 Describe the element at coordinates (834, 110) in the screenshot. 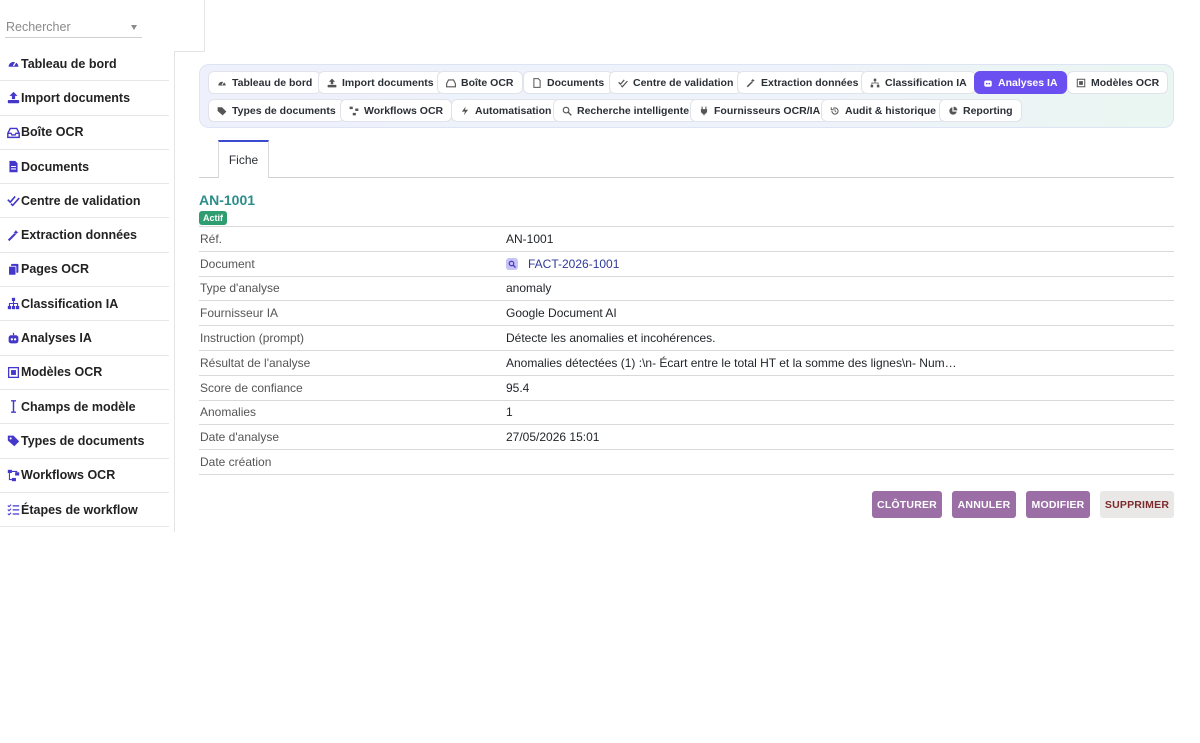

I see `history-icon` at that location.